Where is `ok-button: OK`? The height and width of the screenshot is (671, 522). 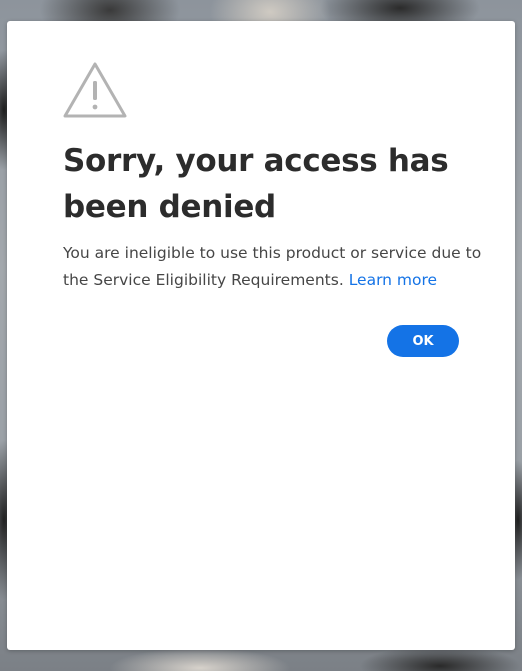
ok-button: OK is located at coordinates (423, 341).